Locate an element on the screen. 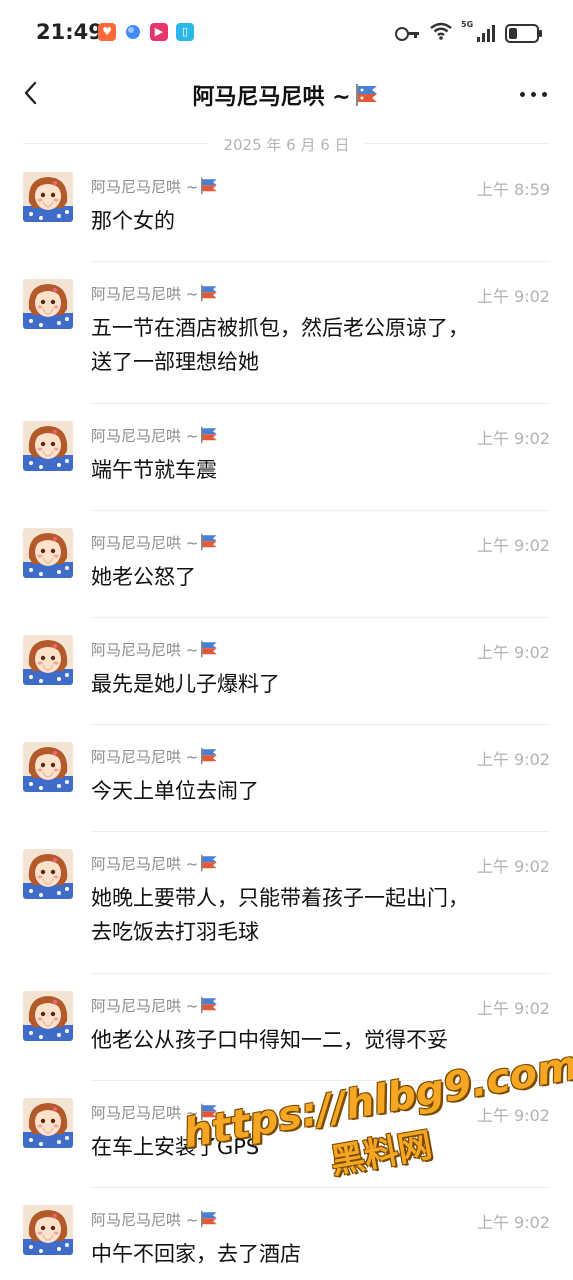 The width and height of the screenshot is (573, 1280). message-line: 今天上单位去闹了 is located at coordinates (175, 791).